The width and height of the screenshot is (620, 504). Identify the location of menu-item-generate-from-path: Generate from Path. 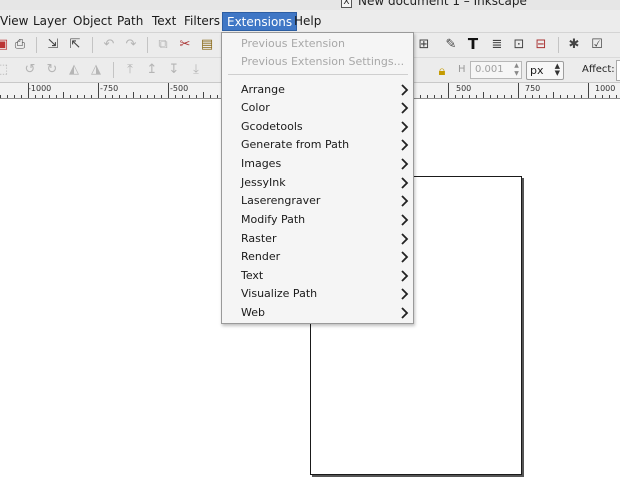
(318, 145).